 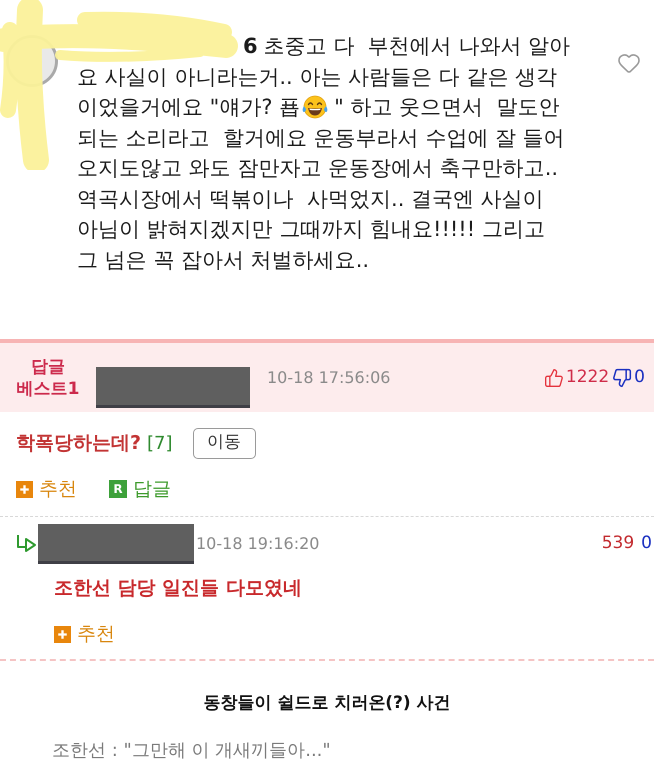 What do you see at coordinates (224, 443) in the screenshot?
I see `move-button: 이동` at bounding box center [224, 443].